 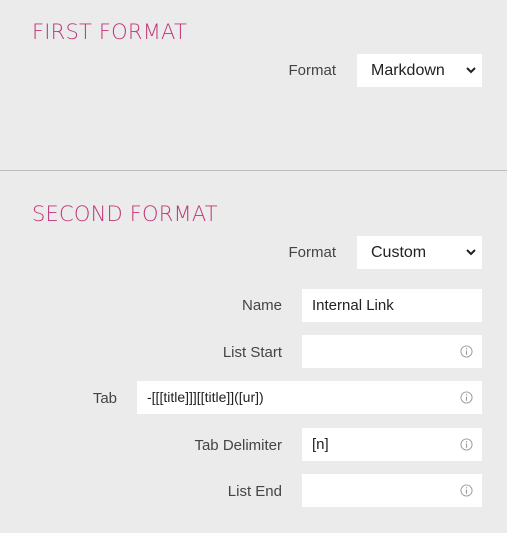 What do you see at coordinates (104, 398) in the screenshot?
I see `tab-label: Tab` at bounding box center [104, 398].